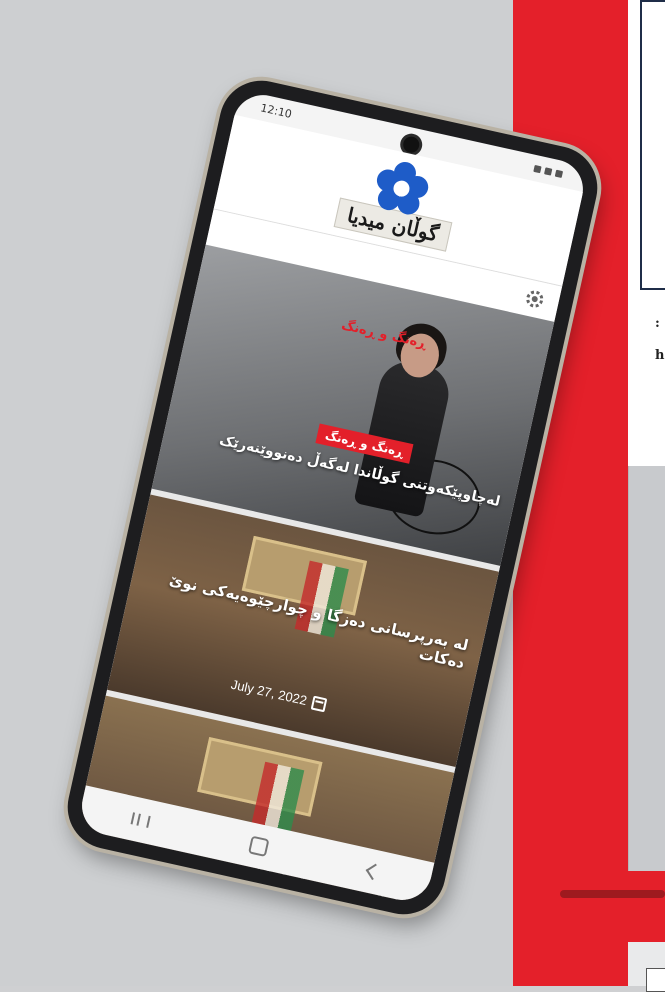  Describe the element at coordinates (319, 703) in the screenshot. I see `calendar-icon` at that location.